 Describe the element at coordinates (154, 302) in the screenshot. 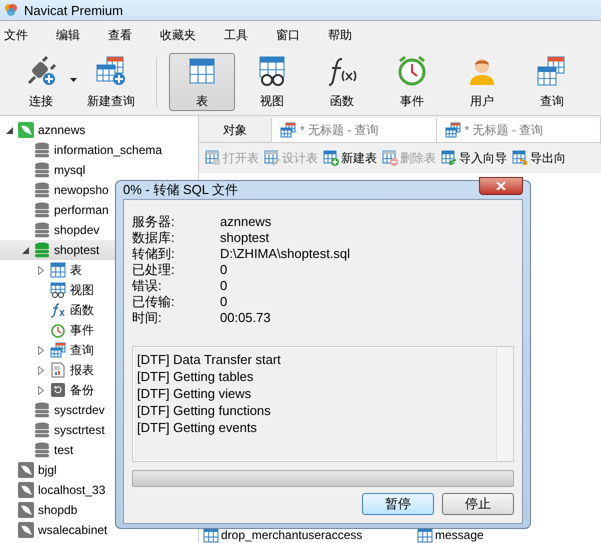

I see `info-label: 已传输:` at that location.